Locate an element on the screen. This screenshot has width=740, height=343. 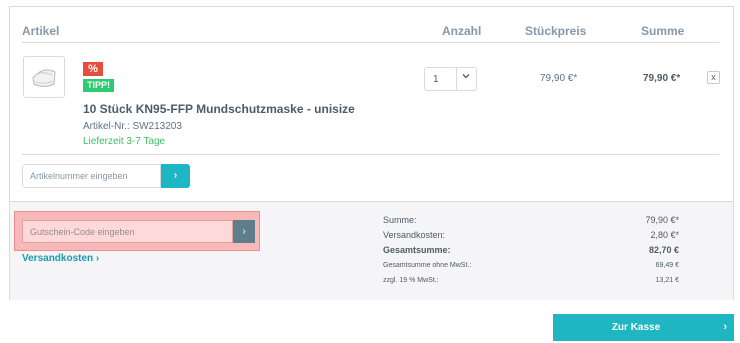
checkout-button: Zur Kasse › is located at coordinates (643, 327).